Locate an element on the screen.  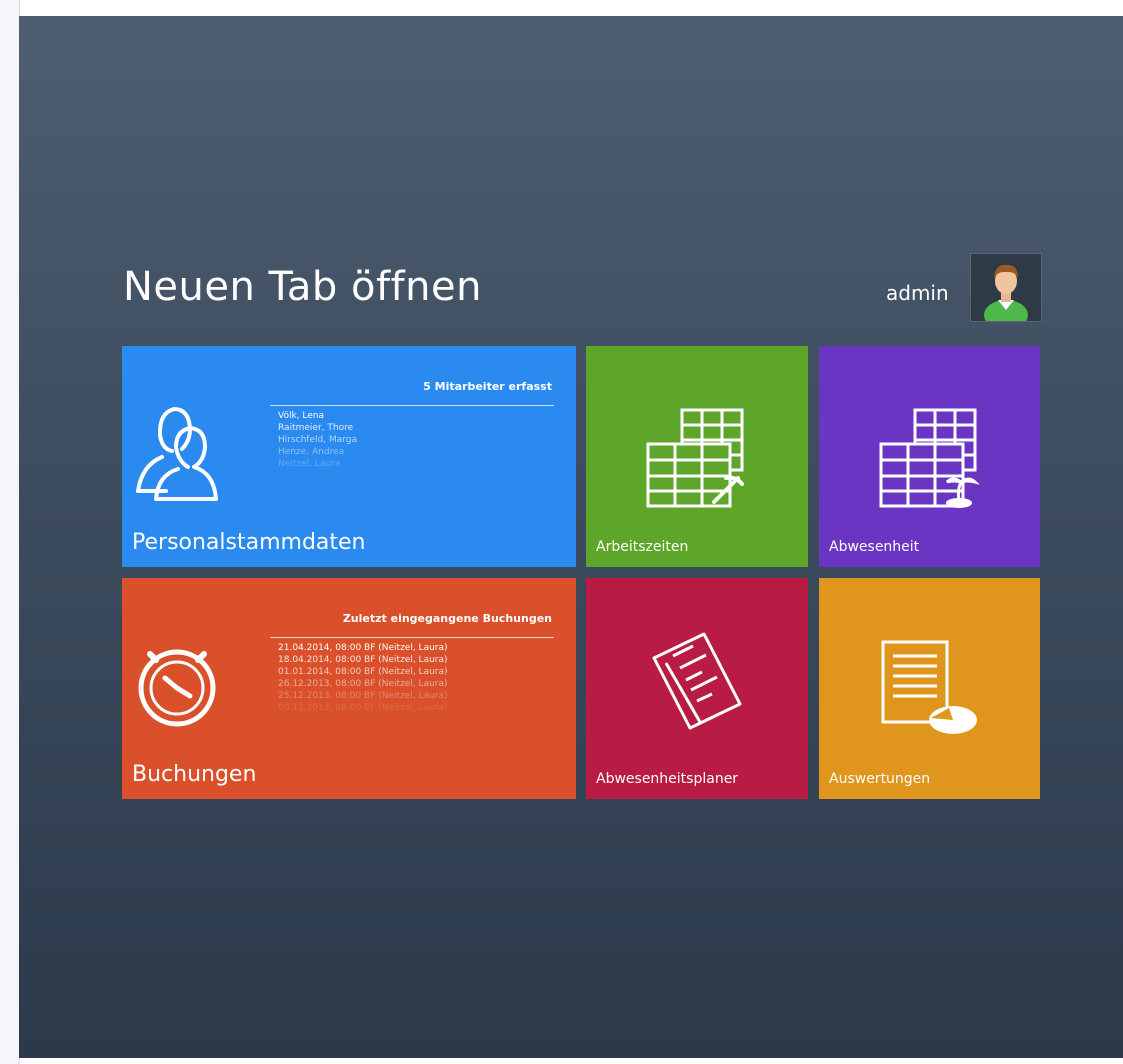
list-item: 25.12.2013, 08:00 BF (Neitzel, Laura) is located at coordinates (363, 696).